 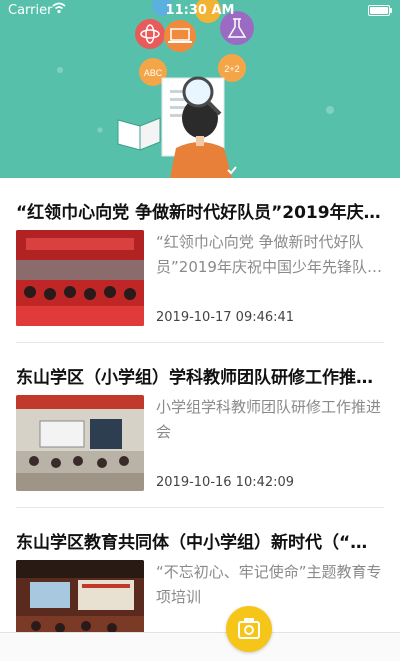 What do you see at coordinates (200, 646) in the screenshot?
I see `tab-bar` at bounding box center [200, 646].